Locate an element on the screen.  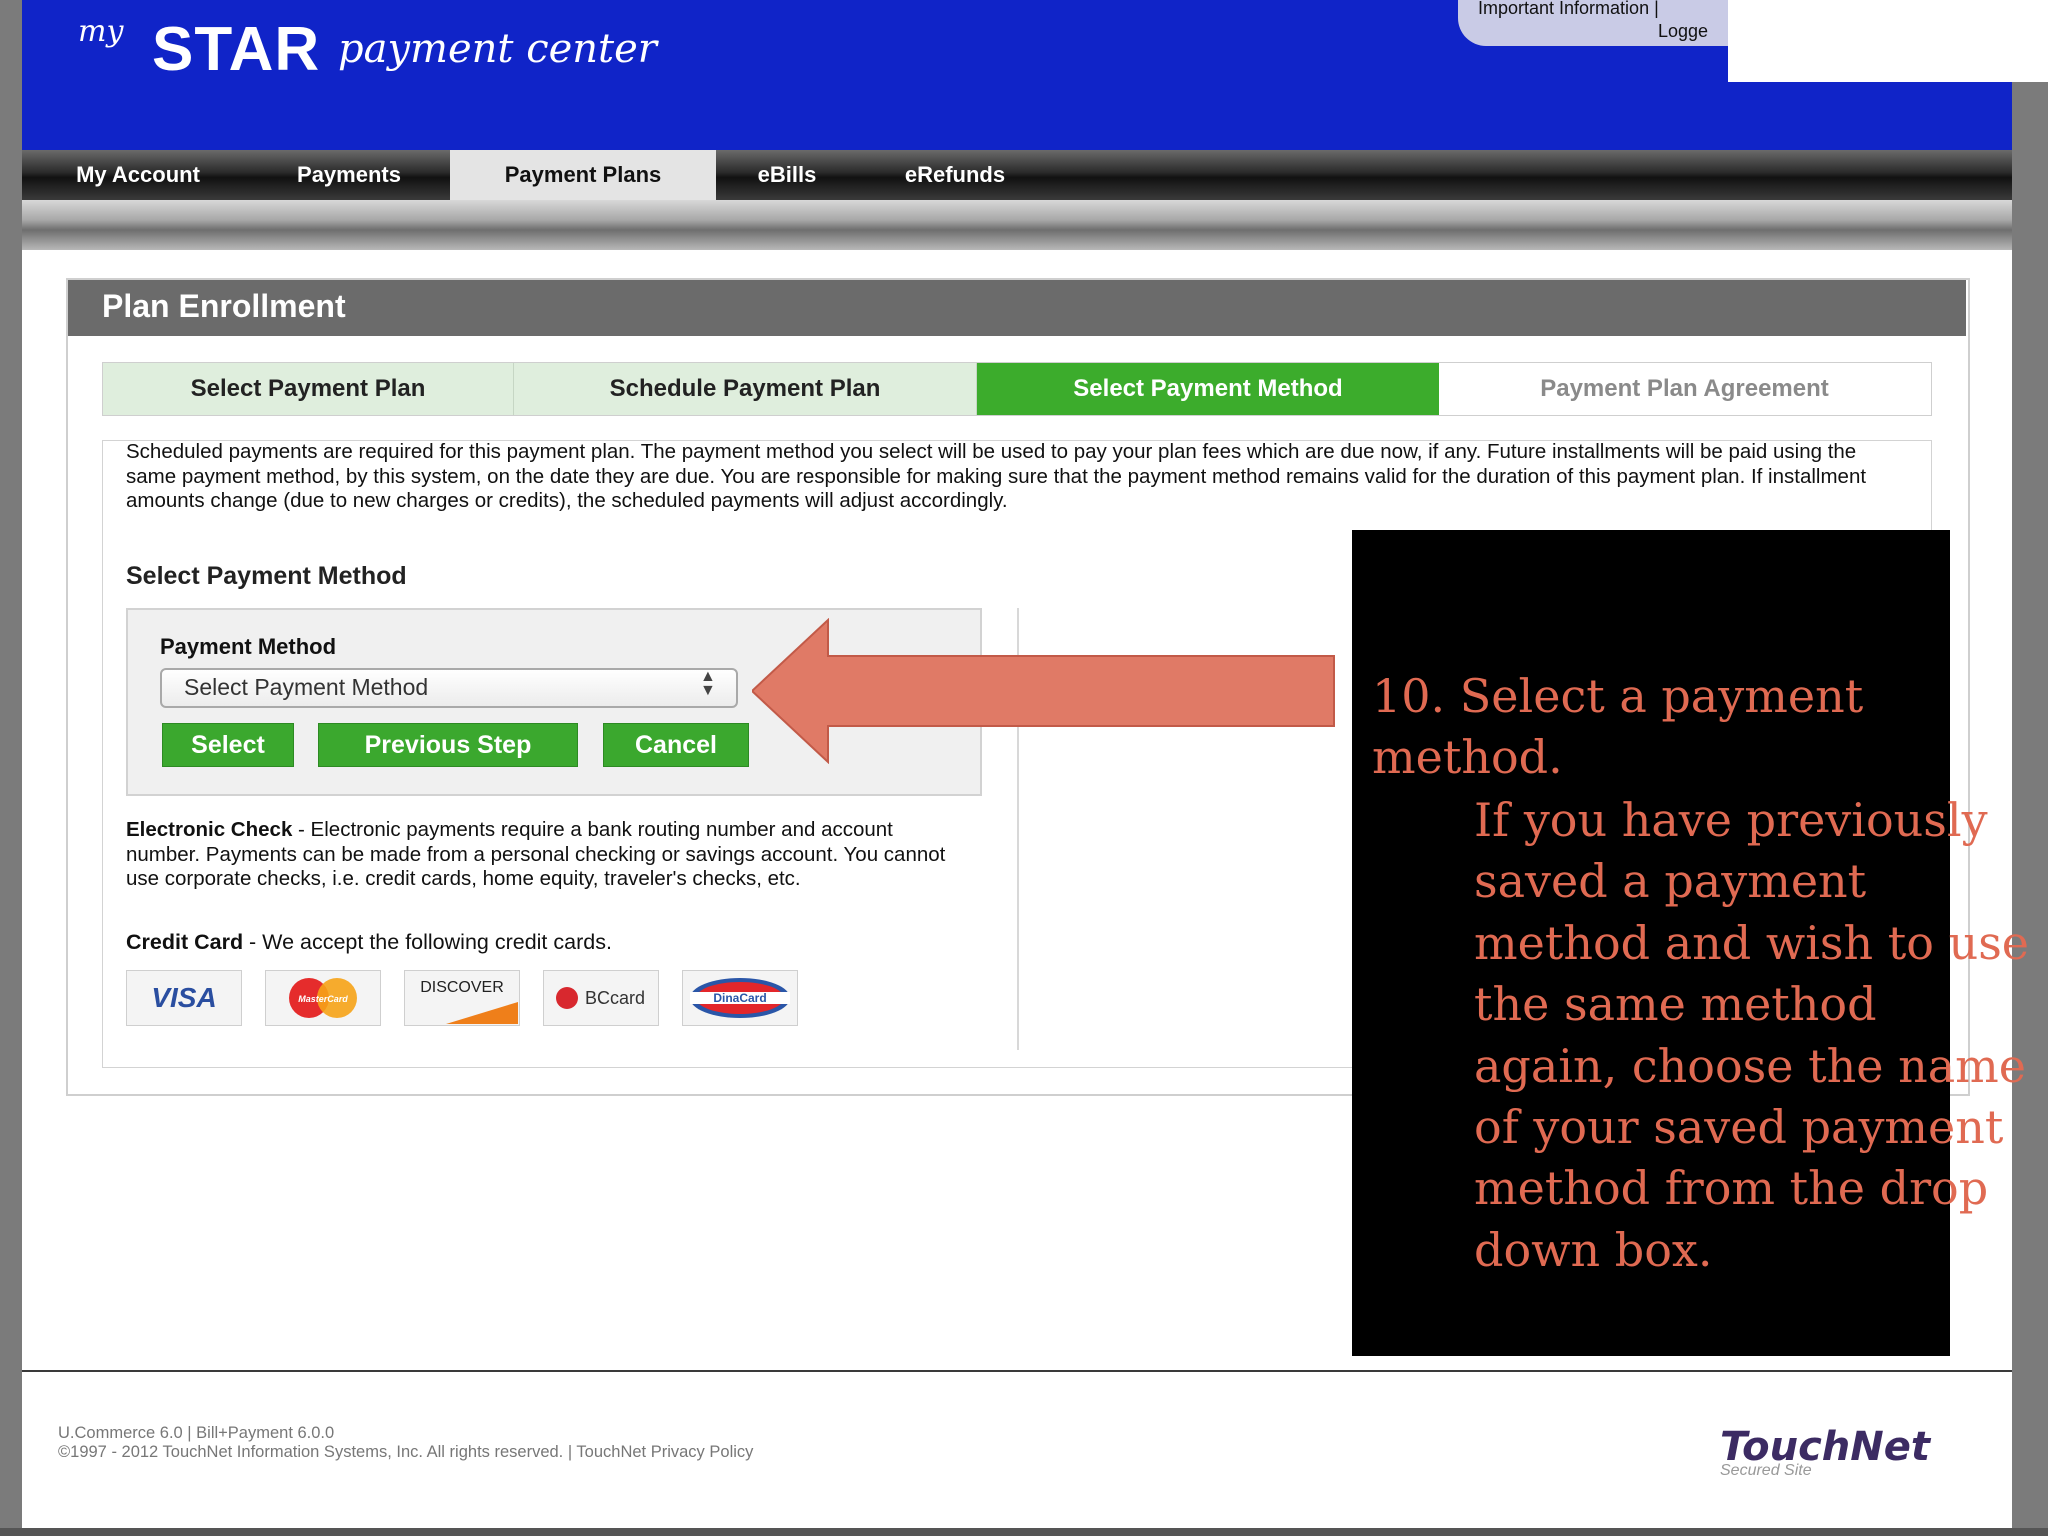
logo-subtitle: payment center is located at coordinates (497, 49).